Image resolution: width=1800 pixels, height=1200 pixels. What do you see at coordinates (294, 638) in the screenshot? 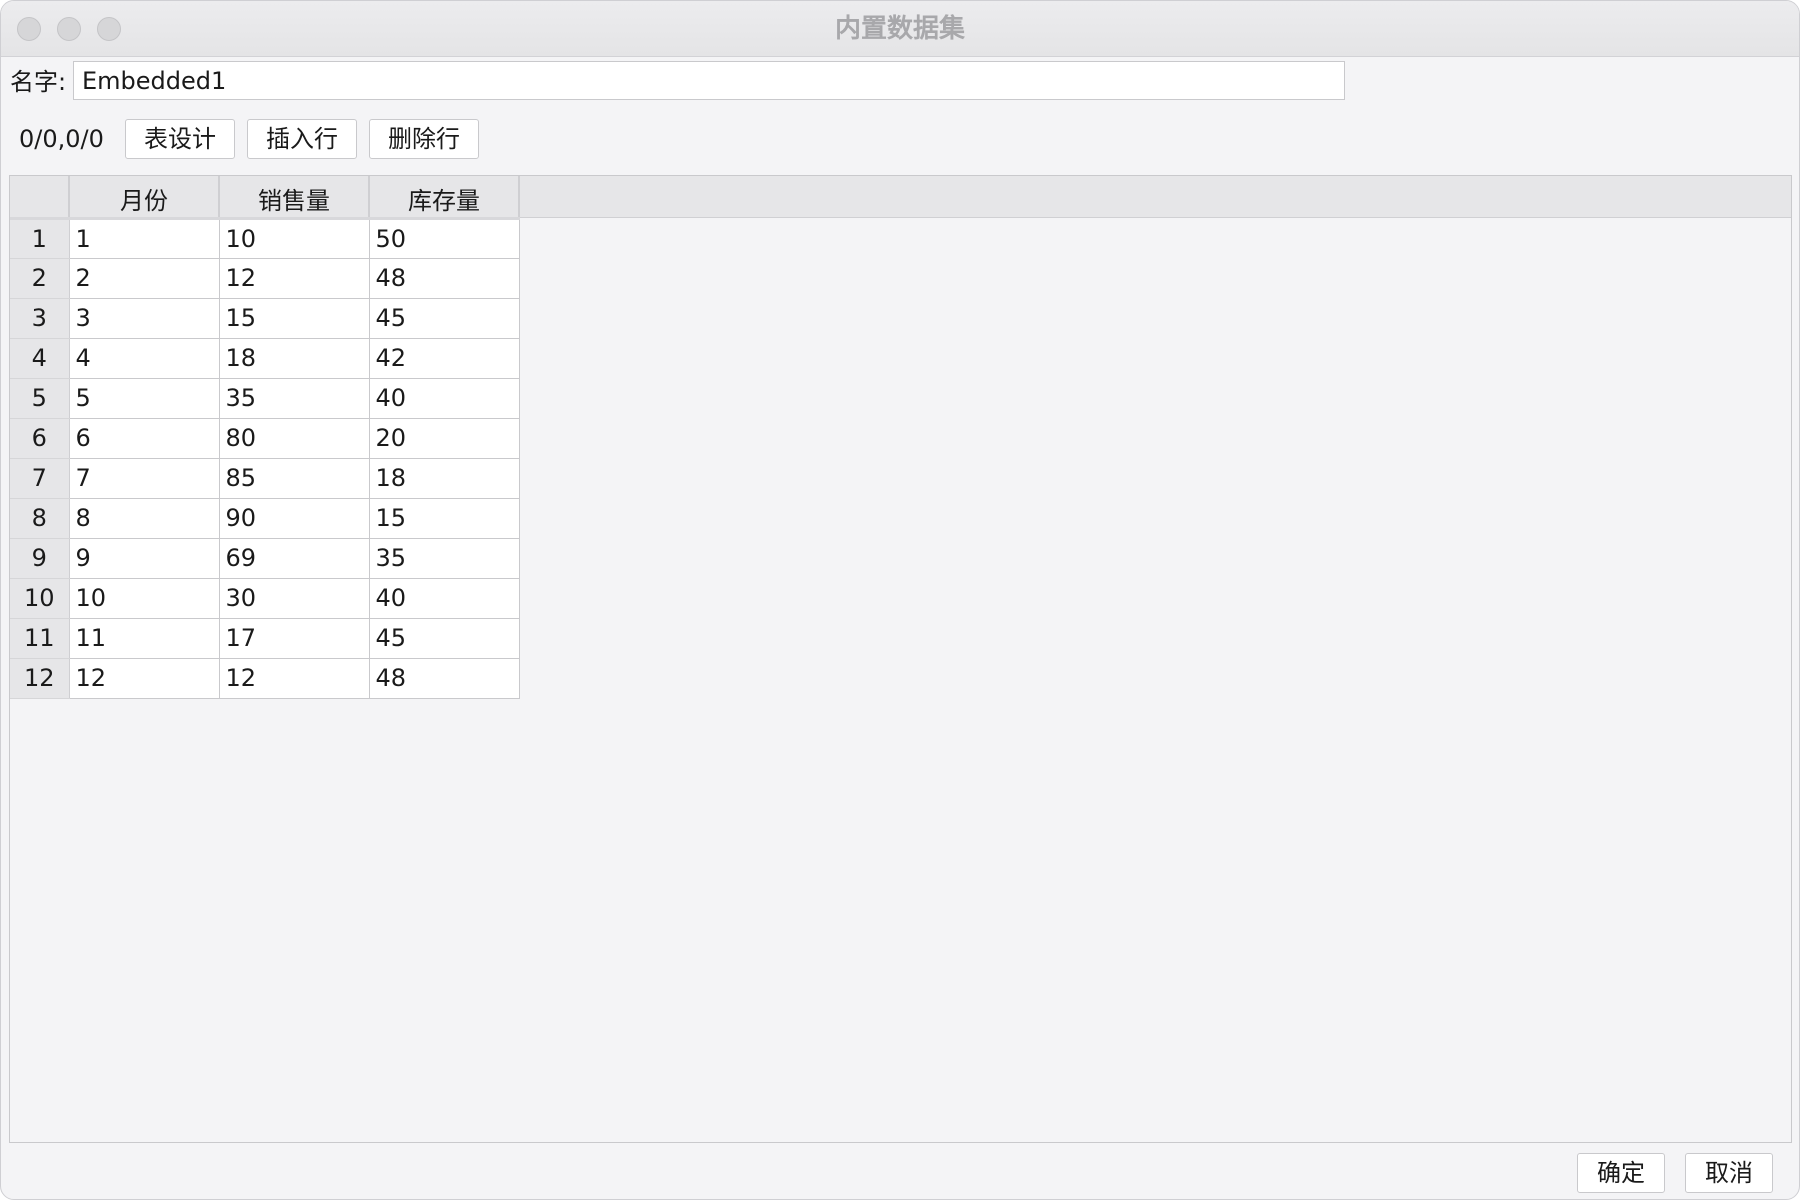
I see `table-cell: 17` at bounding box center [294, 638].